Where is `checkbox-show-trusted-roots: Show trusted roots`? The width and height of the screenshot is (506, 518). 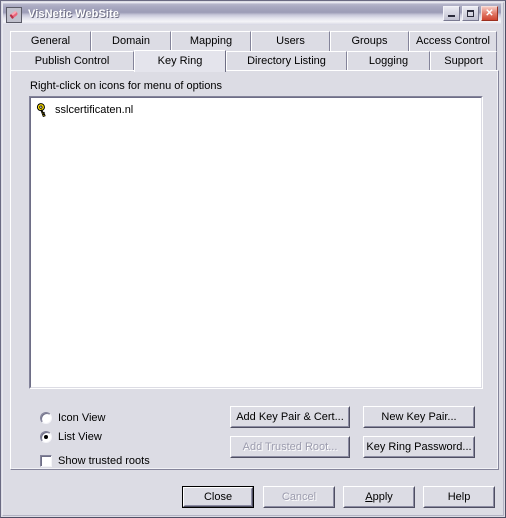
checkbox-show-trusted-roots: Show trusted roots is located at coordinates (95, 460).